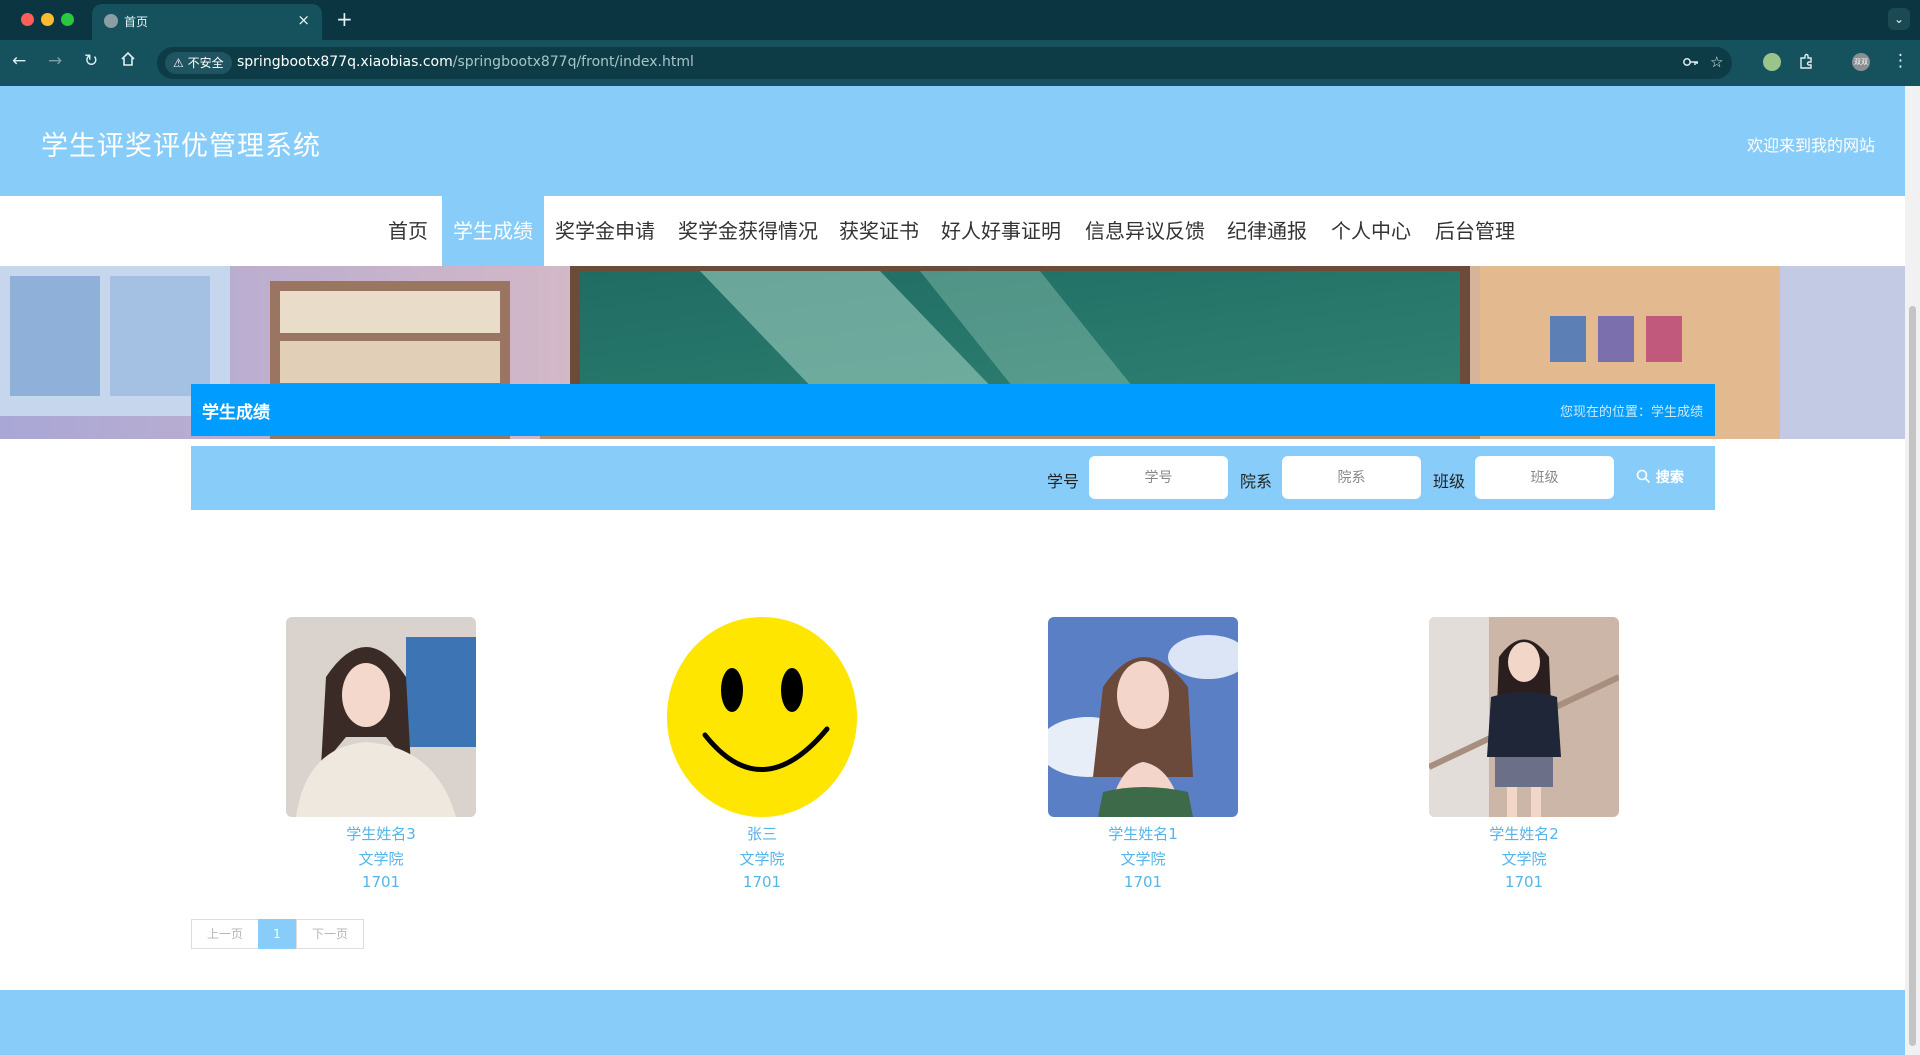 The height and width of the screenshot is (1055, 1920). I want to click on student-name: 学生姓名3, so click(381, 833).